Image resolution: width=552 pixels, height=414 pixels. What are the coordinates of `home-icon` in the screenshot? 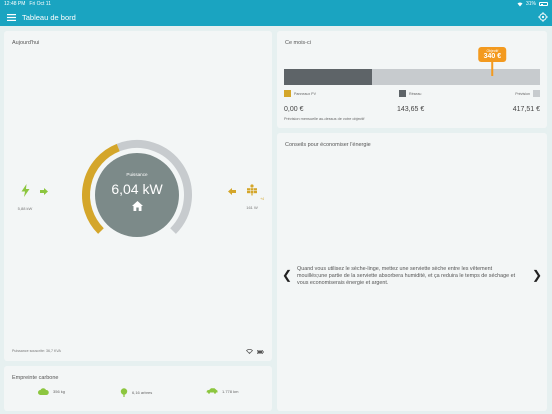 It's located at (137, 206).